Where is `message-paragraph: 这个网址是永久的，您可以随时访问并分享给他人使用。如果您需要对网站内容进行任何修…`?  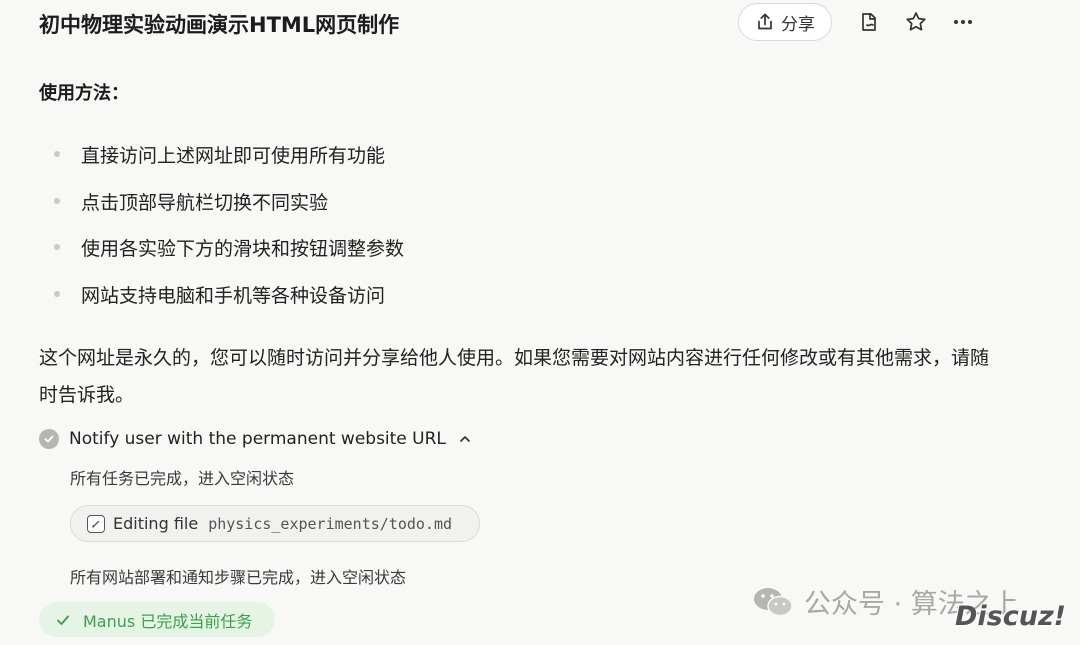
message-paragraph: 这个网址是永久的，您可以随时访问并分享给他人使用。如果您需要对网站内容进行任何修… is located at coordinates (514, 376).